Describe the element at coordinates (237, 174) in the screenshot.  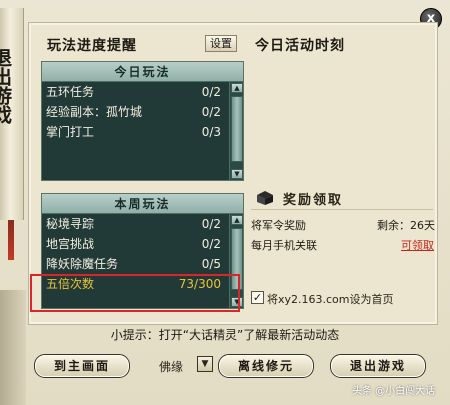
I see `scroll-down-icon: ▼` at that location.